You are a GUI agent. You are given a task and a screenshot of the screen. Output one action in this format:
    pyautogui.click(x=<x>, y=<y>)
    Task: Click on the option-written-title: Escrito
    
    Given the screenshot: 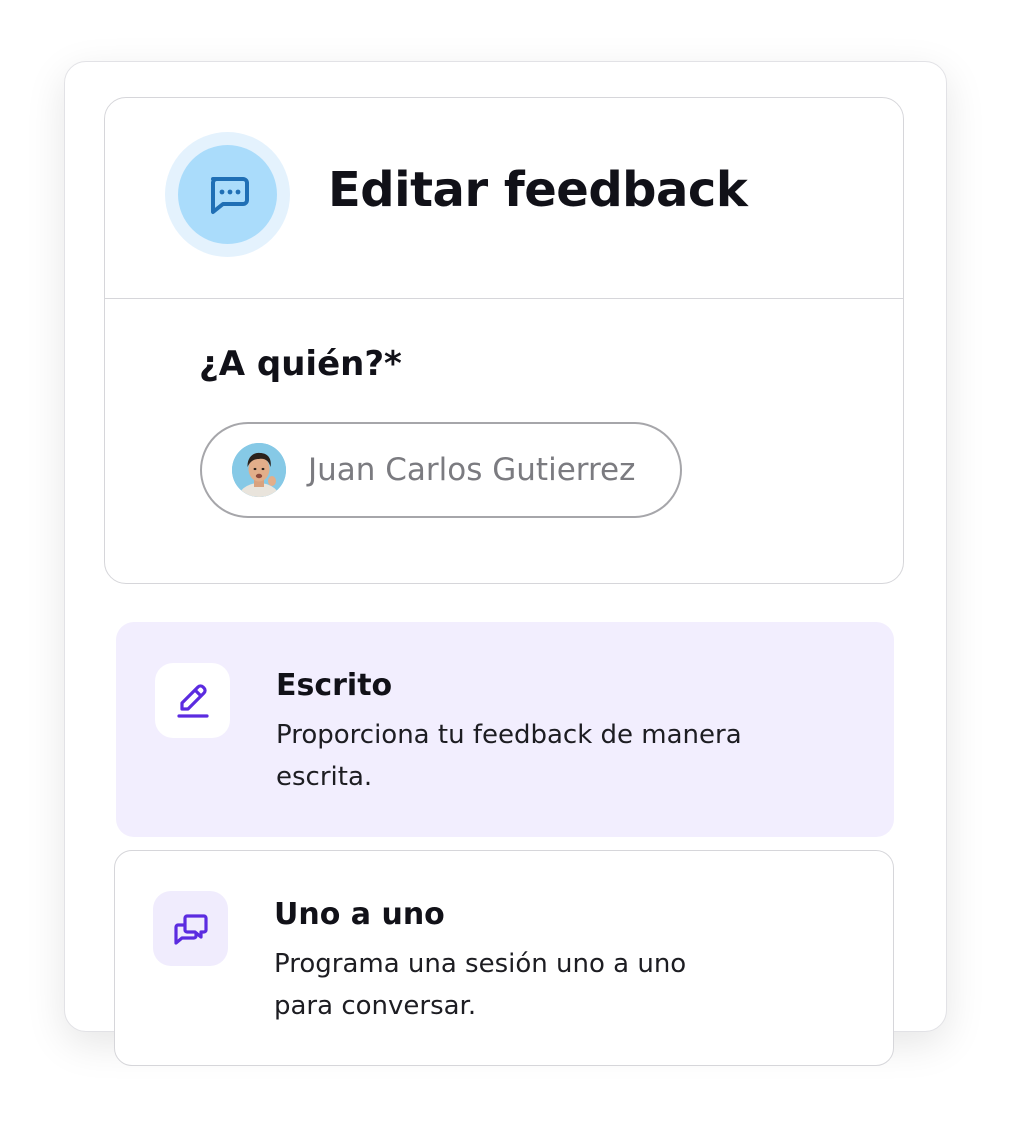 What is the action you would take?
    pyautogui.click(x=334, y=685)
    